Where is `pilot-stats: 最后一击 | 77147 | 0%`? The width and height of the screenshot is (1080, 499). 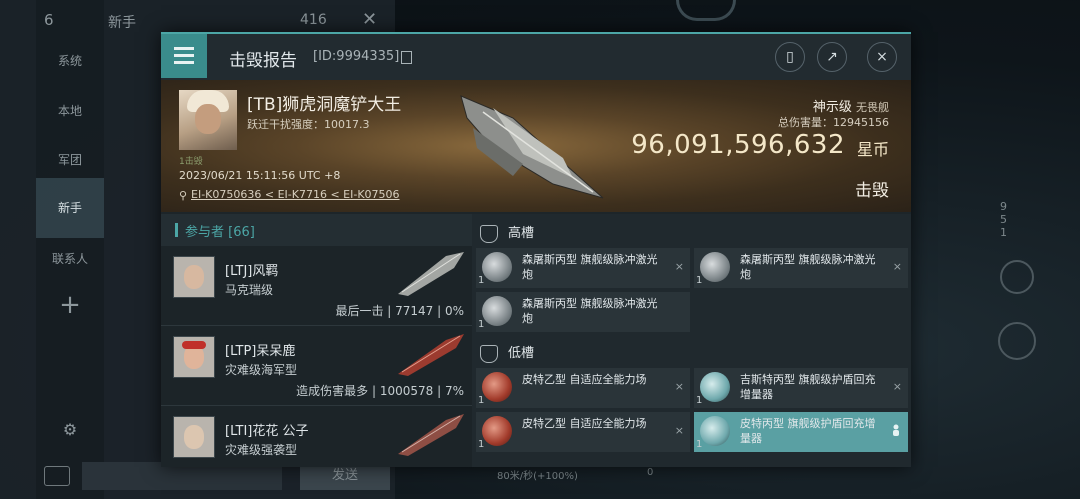
pilot-stats: 最后一击 | 77147 | 0% is located at coordinates (399, 311).